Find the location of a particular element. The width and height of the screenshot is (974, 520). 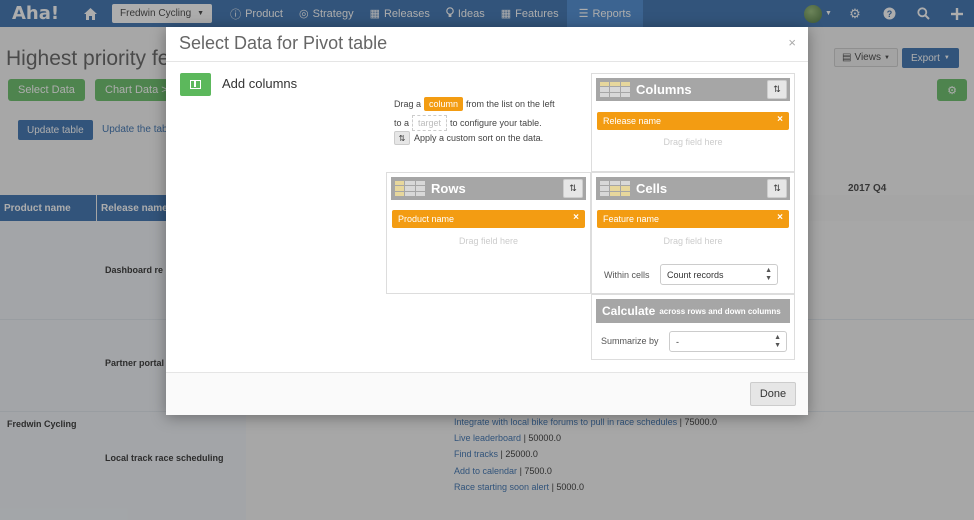

rows-drop-zone: Rows ⇅ Product name × Drag field here is located at coordinates (488, 233).